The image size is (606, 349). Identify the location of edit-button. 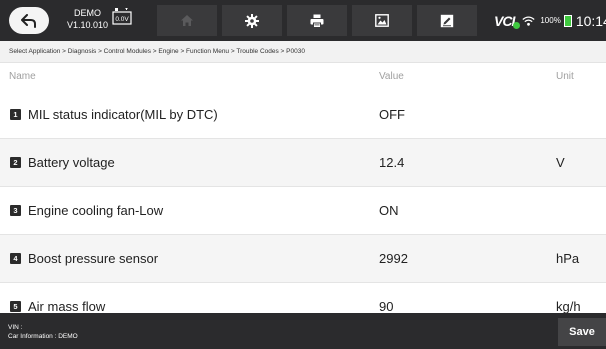
(447, 20).